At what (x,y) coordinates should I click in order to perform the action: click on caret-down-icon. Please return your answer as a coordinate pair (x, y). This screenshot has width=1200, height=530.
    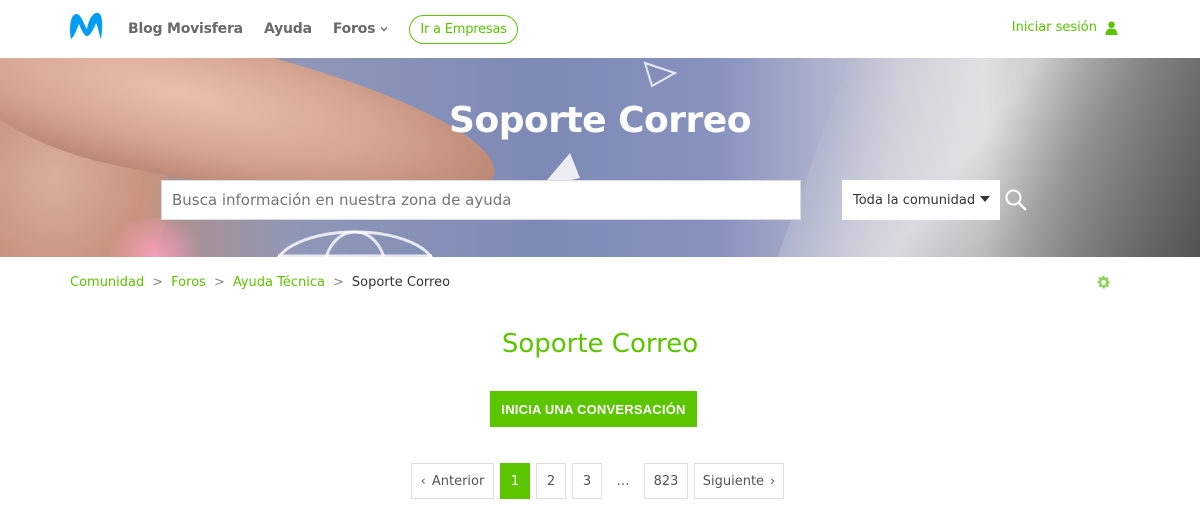
    Looking at the image, I should click on (985, 199).